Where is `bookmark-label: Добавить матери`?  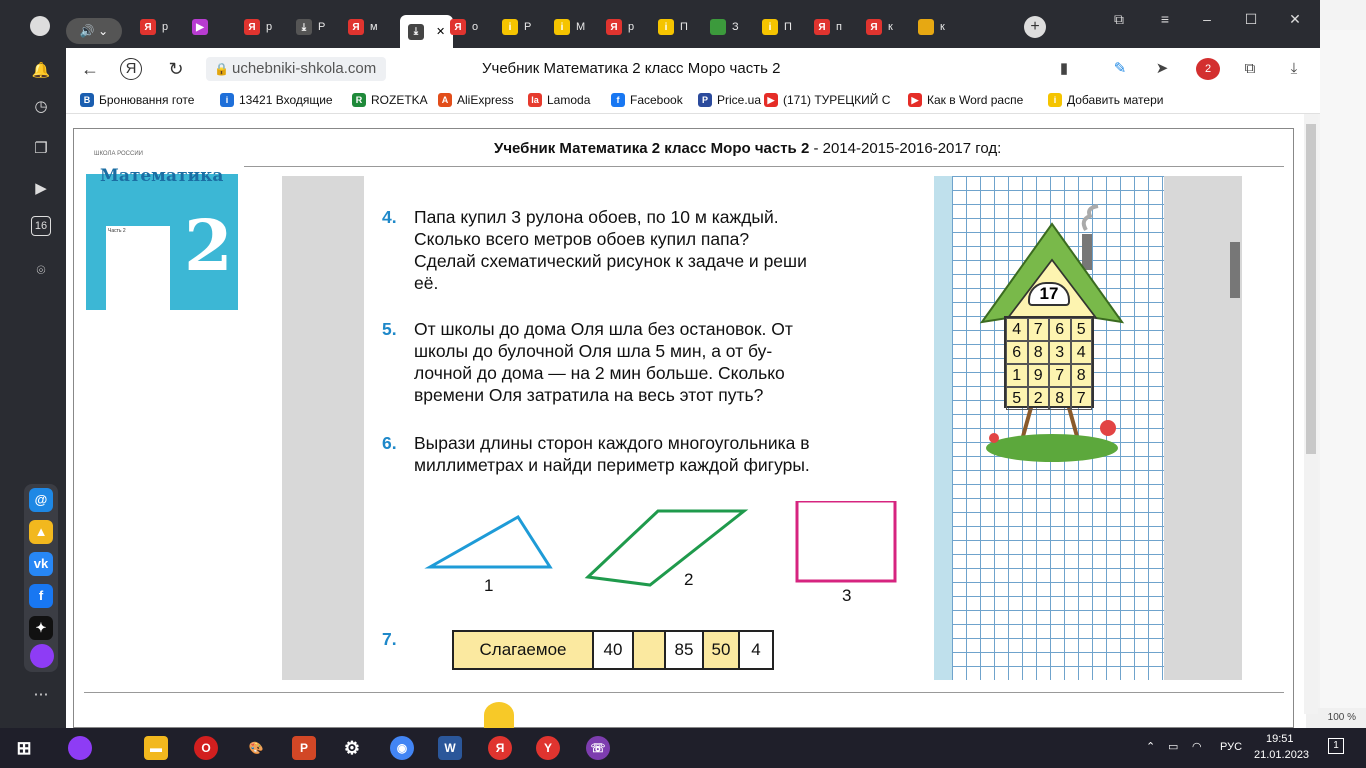 bookmark-label: Добавить матери is located at coordinates (1115, 100).